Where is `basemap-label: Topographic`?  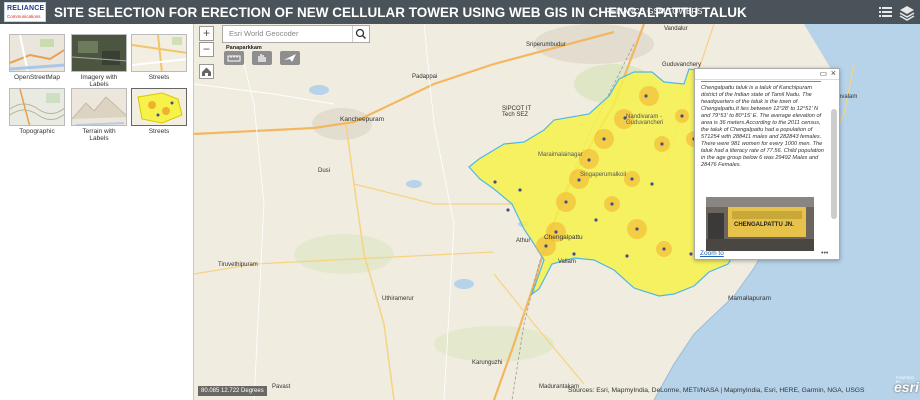
basemap-label: Topographic is located at coordinates (37, 131).